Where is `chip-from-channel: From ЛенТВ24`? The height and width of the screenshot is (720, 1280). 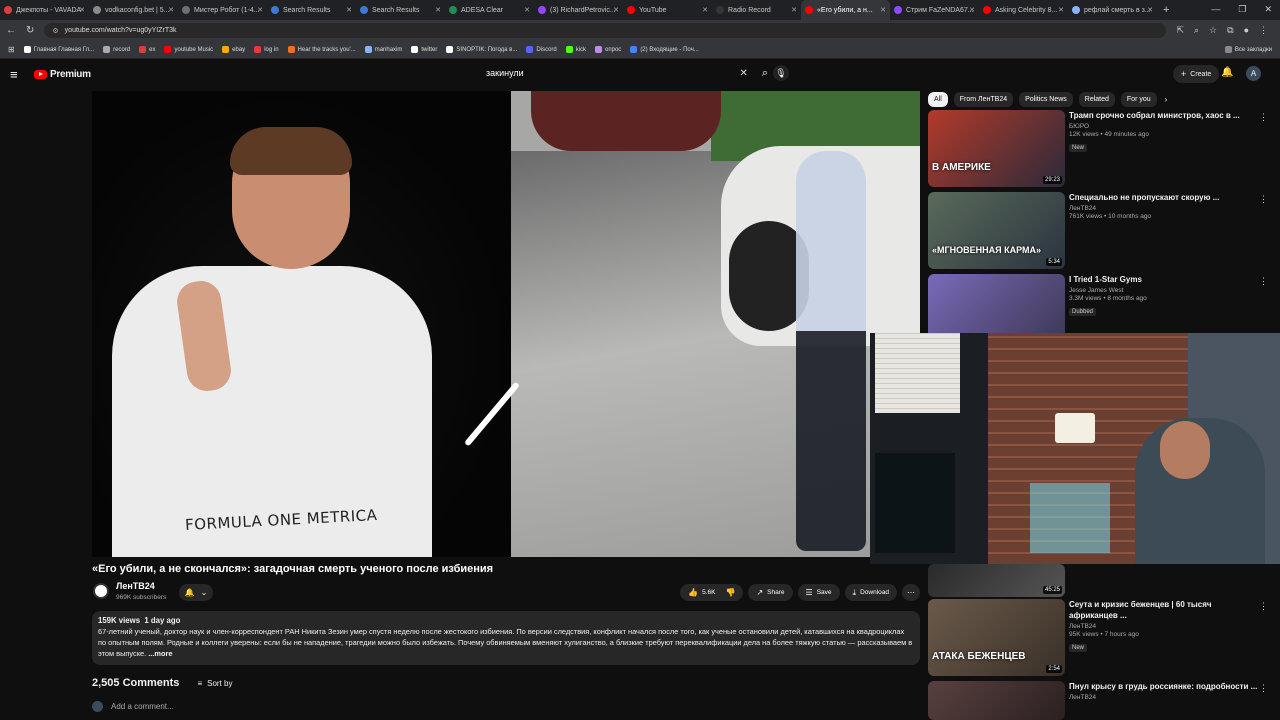
chip-from-channel: From ЛенТВ24 is located at coordinates (983, 99).